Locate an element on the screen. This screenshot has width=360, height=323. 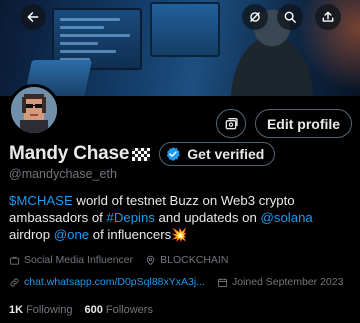
briefcase-icon is located at coordinates (14, 260).